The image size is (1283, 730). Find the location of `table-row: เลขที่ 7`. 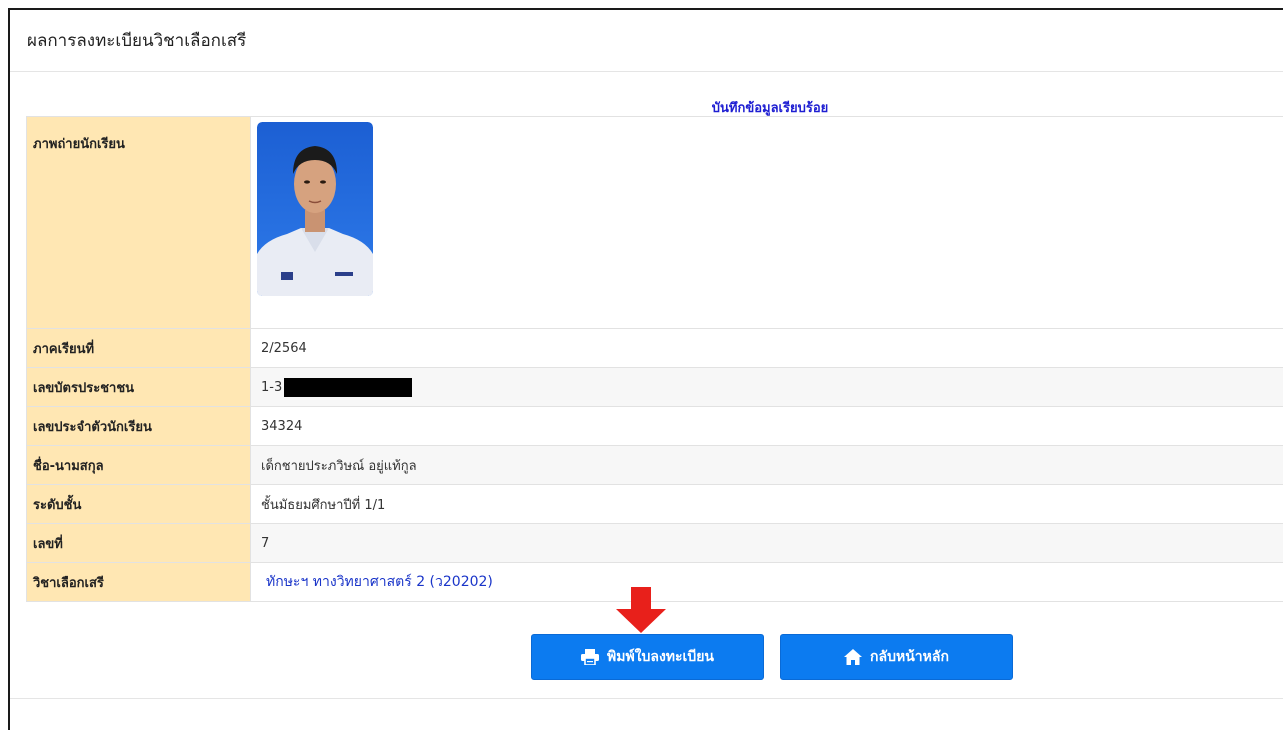

table-row: เลขที่ 7 is located at coordinates (655, 543).